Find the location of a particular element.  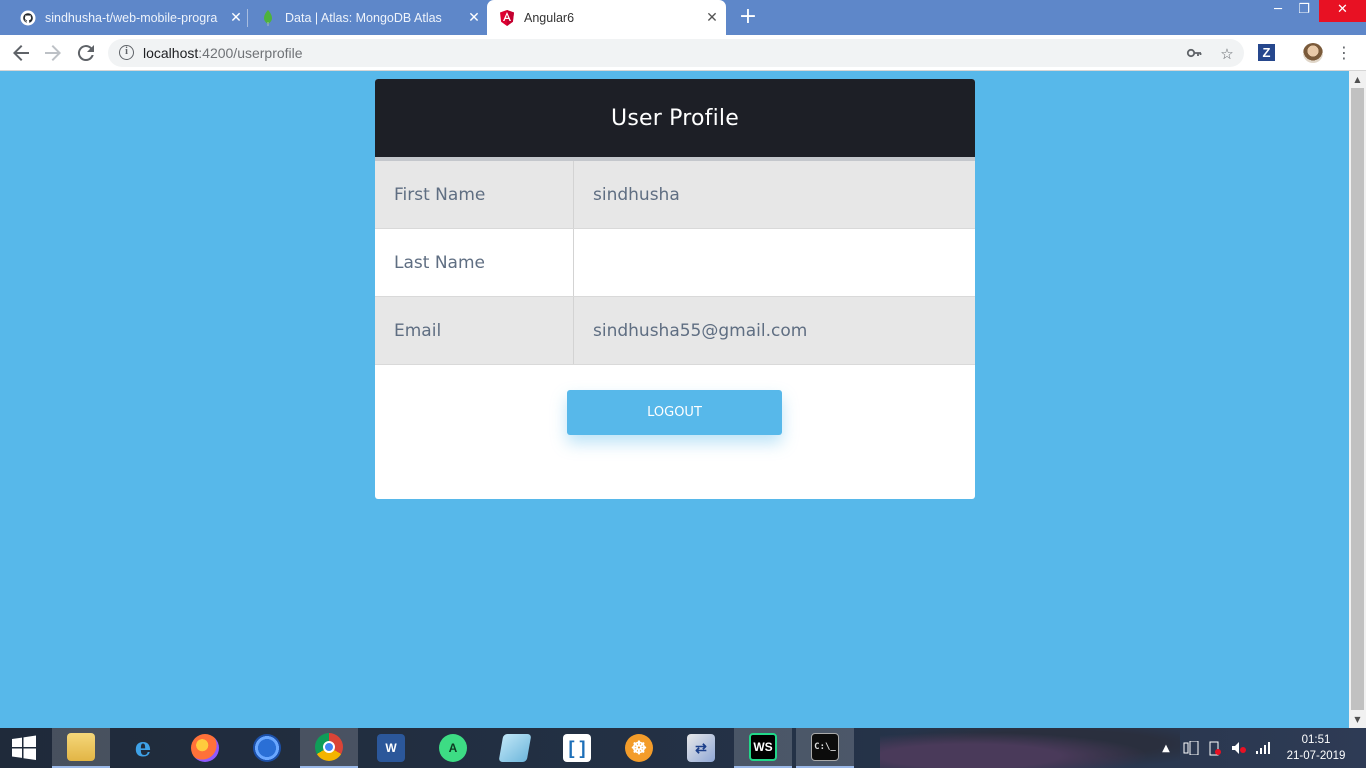

field-label: First Name is located at coordinates (474, 194).